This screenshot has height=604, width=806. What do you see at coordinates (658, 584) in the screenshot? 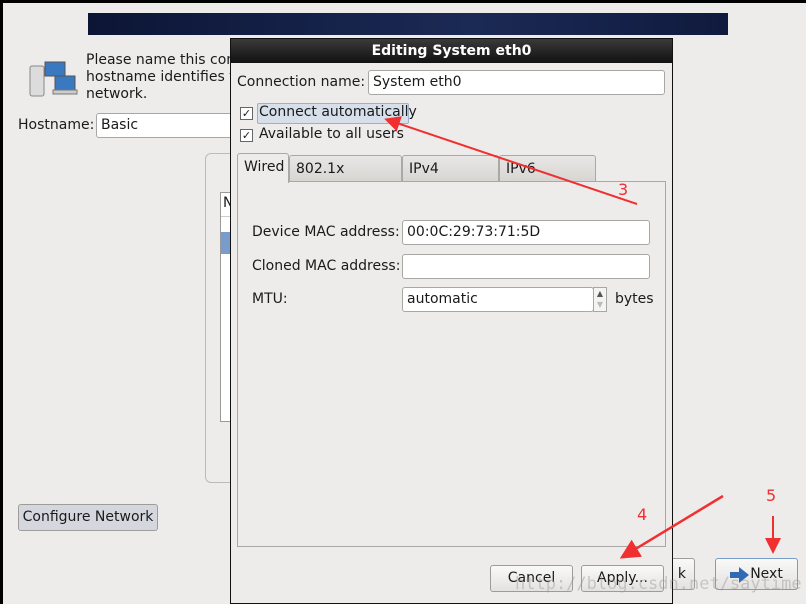
I see `watermark: http://blog.csdn.net/saytime` at bounding box center [658, 584].